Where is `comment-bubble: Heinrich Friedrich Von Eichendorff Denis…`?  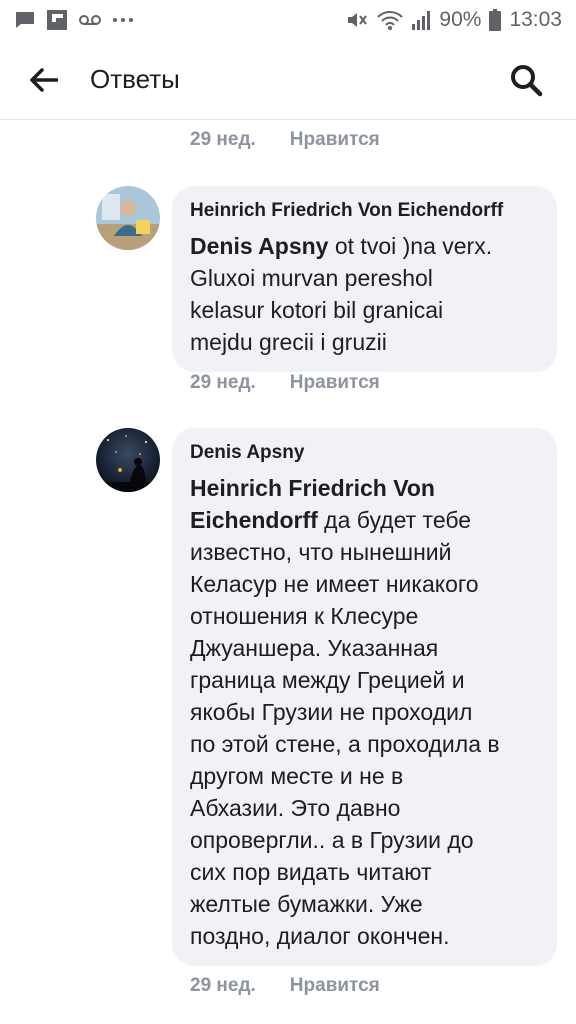
comment-bubble: Heinrich Friedrich Von Eichendorff Denis… is located at coordinates (364, 279).